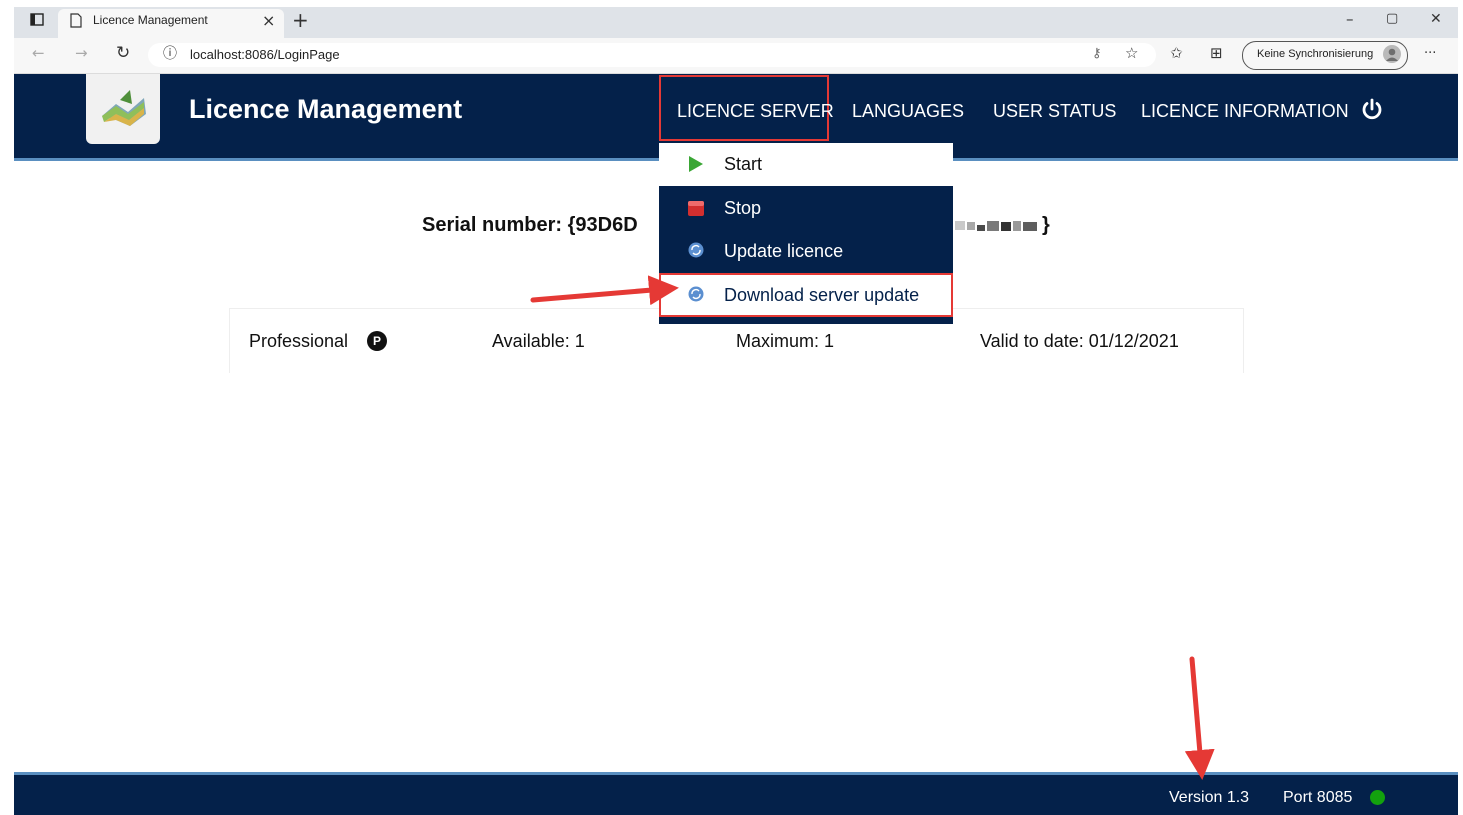 The image size is (1463, 815). Describe the element at coordinates (908, 111) in the screenshot. I see `nav-languages: LANGUAGES` at that location.